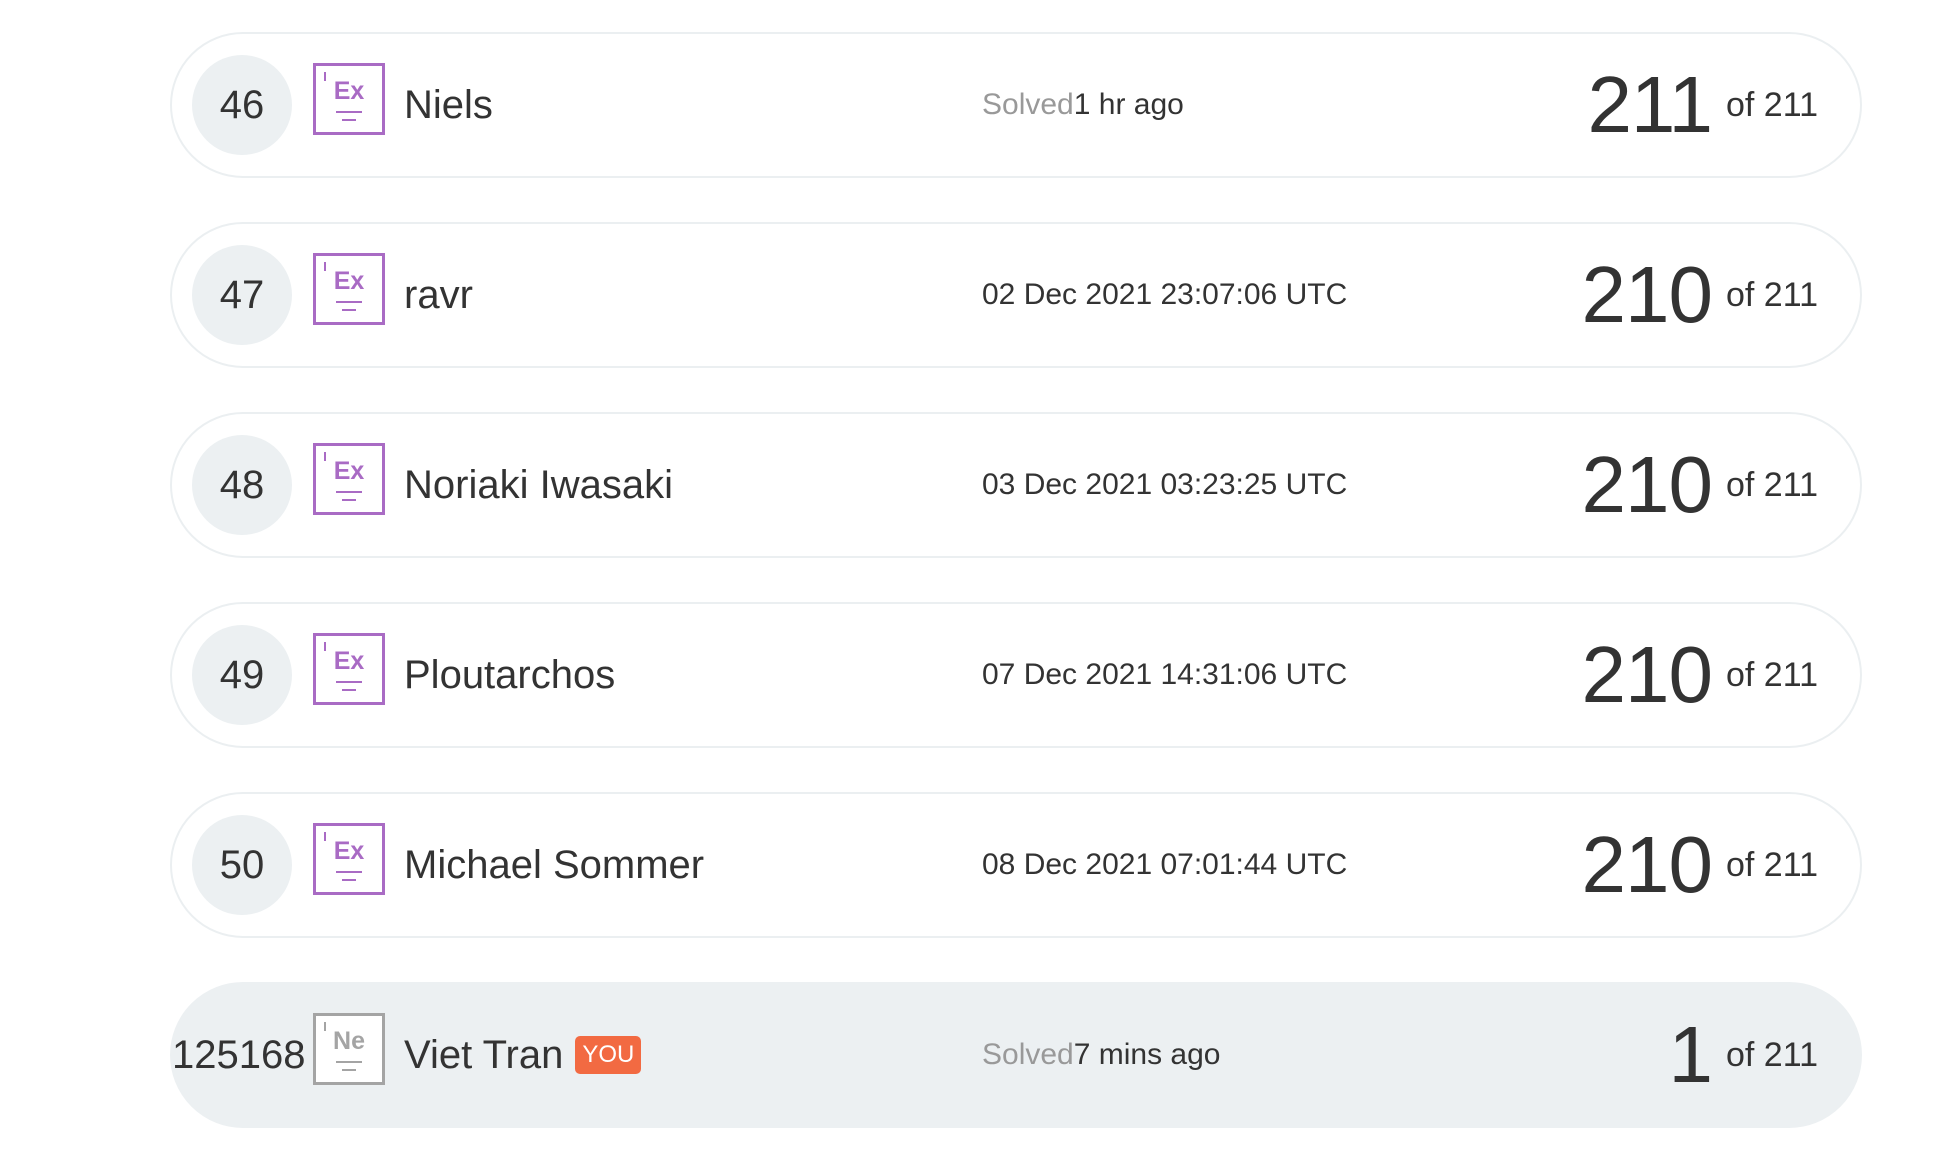  What do you see at coordinates (509, 675) in the screenshot?
I see `user-name: Ploutarchos` at bounding box center [509, 675].